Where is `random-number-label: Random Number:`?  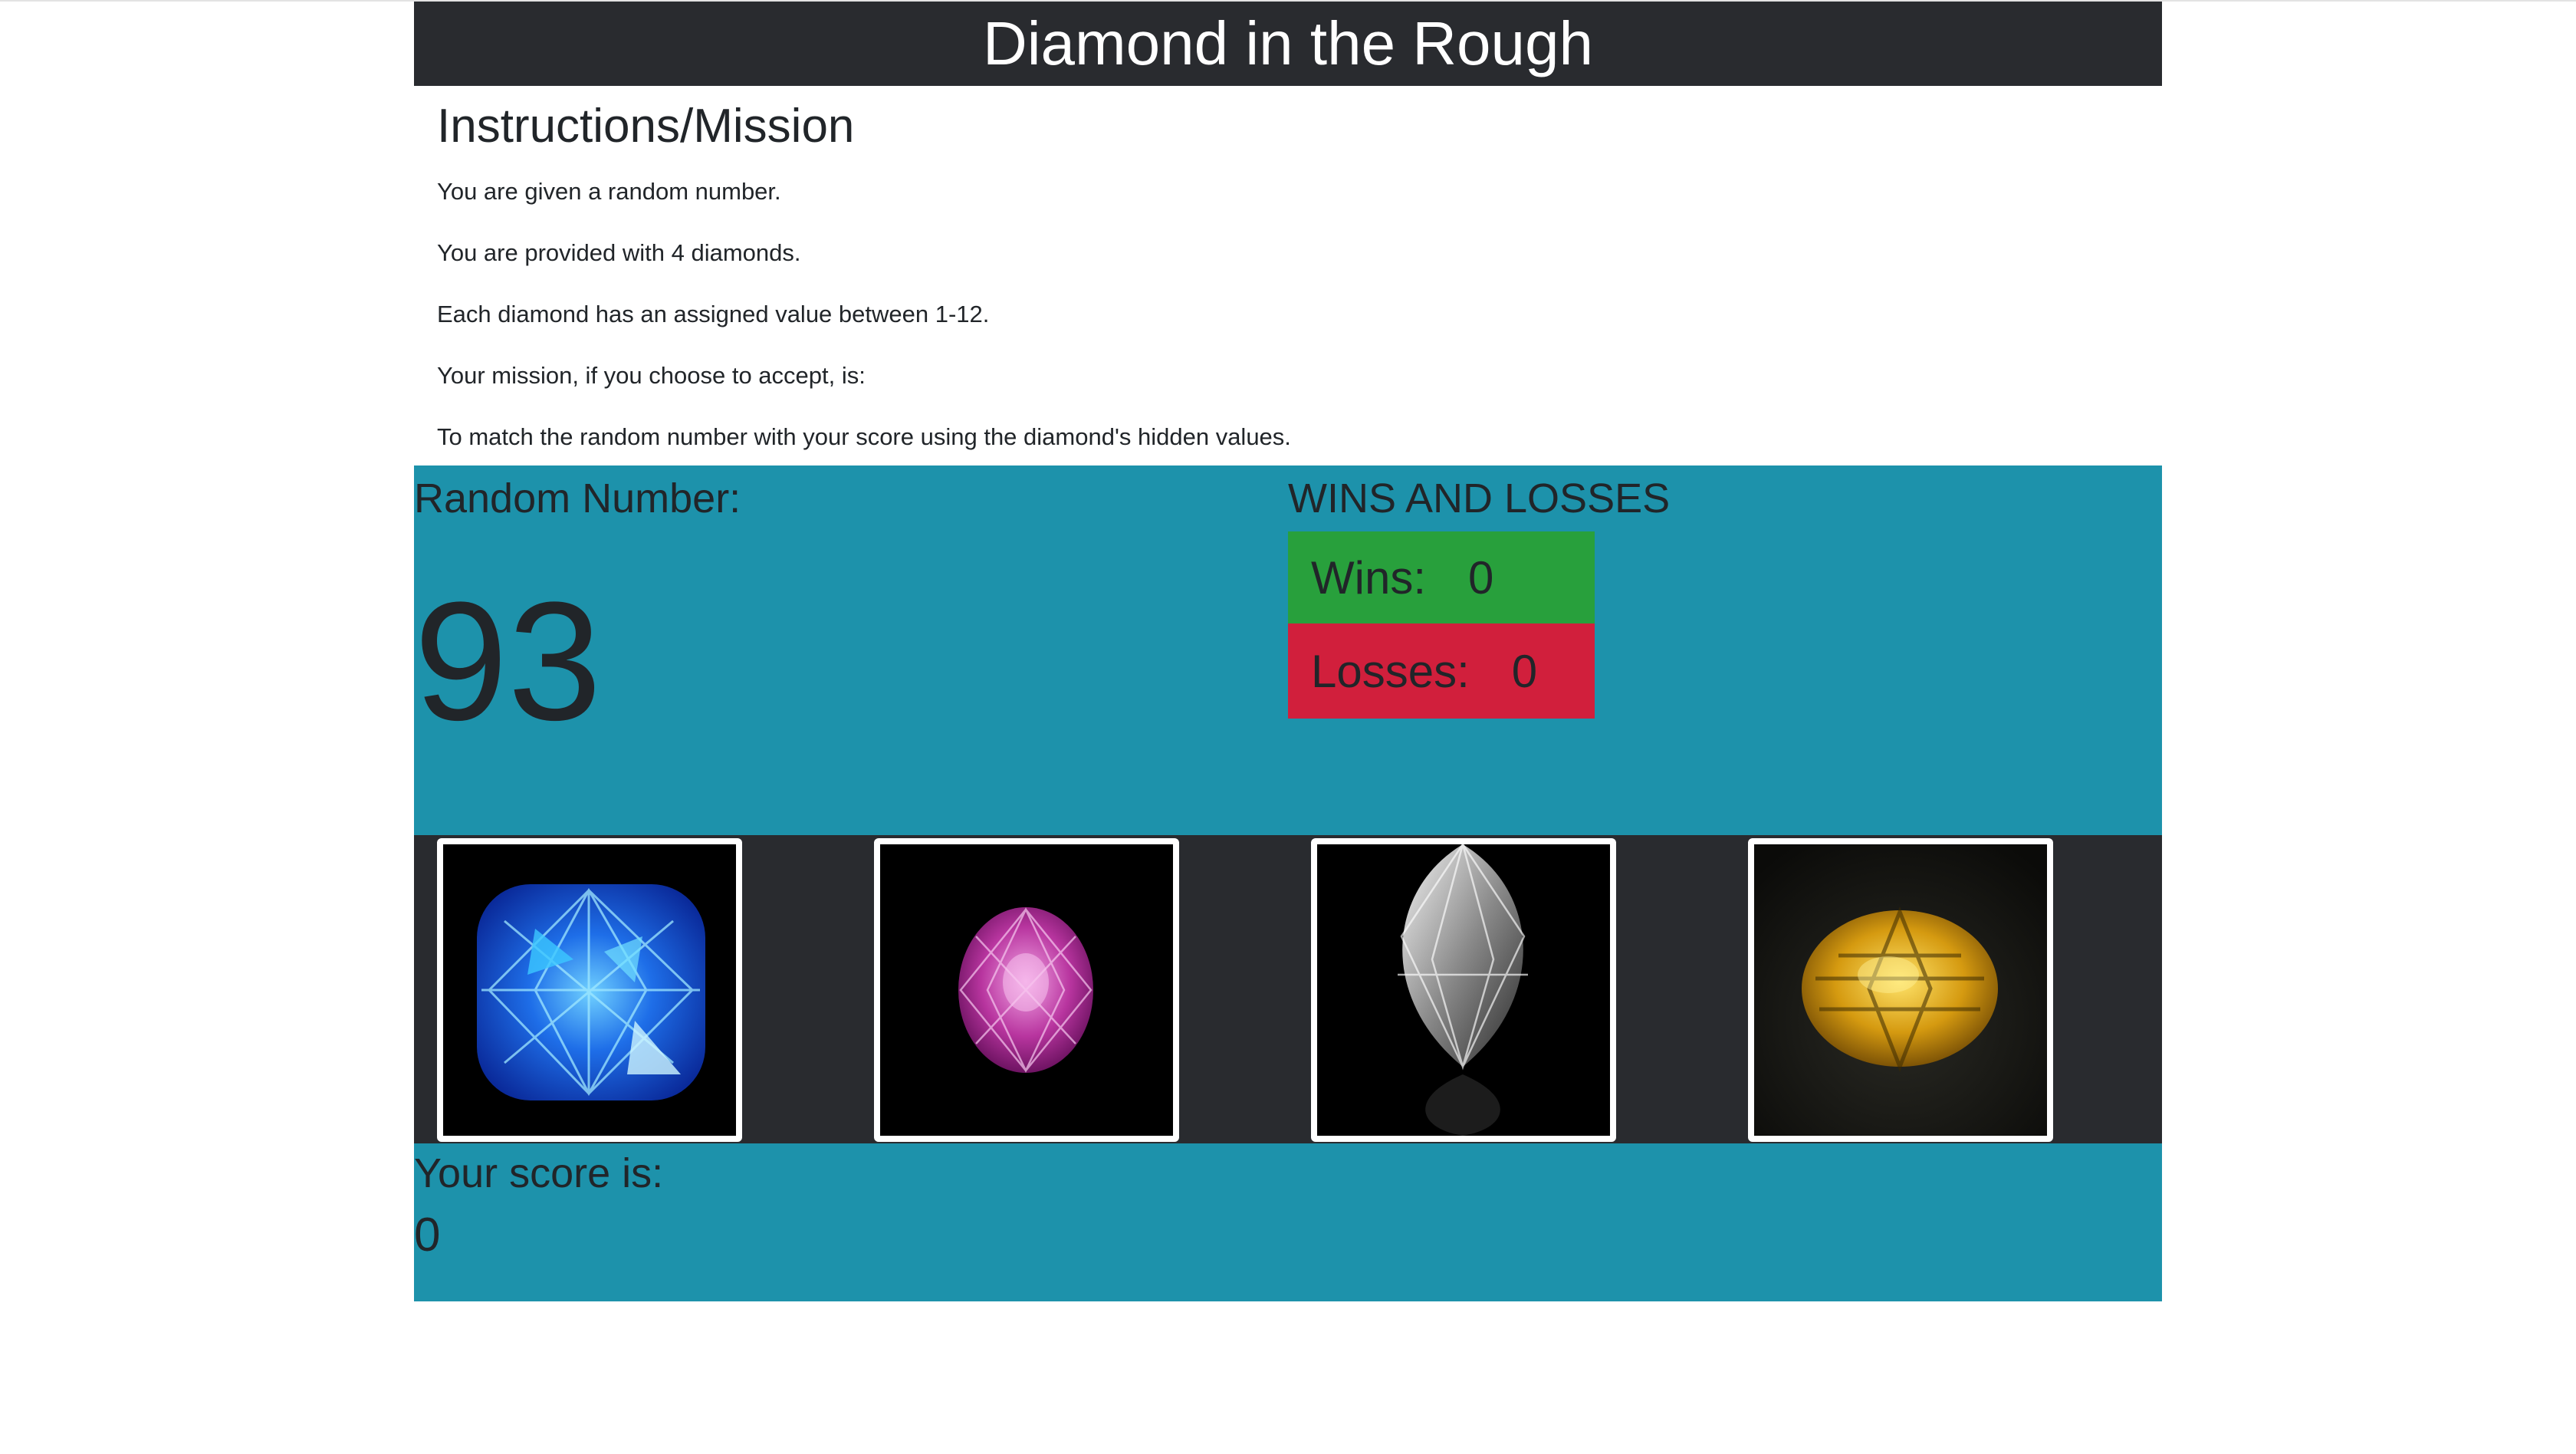
random-number-label: Random Number: is located at coordinates (577, 498).